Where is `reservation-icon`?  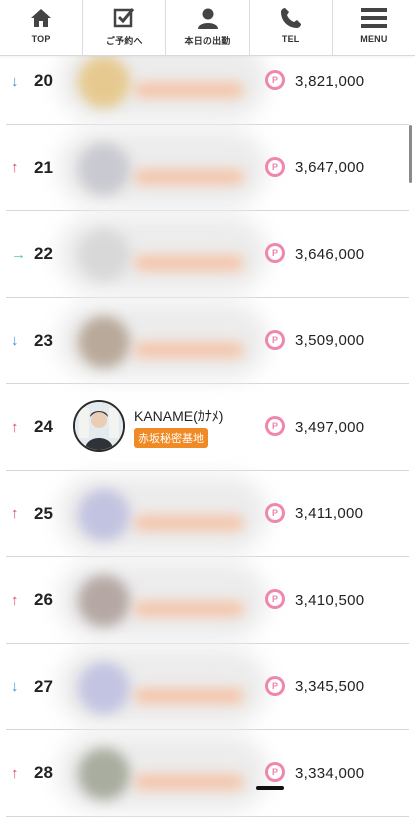 reservation-icon is located at coordinates (124, 18).